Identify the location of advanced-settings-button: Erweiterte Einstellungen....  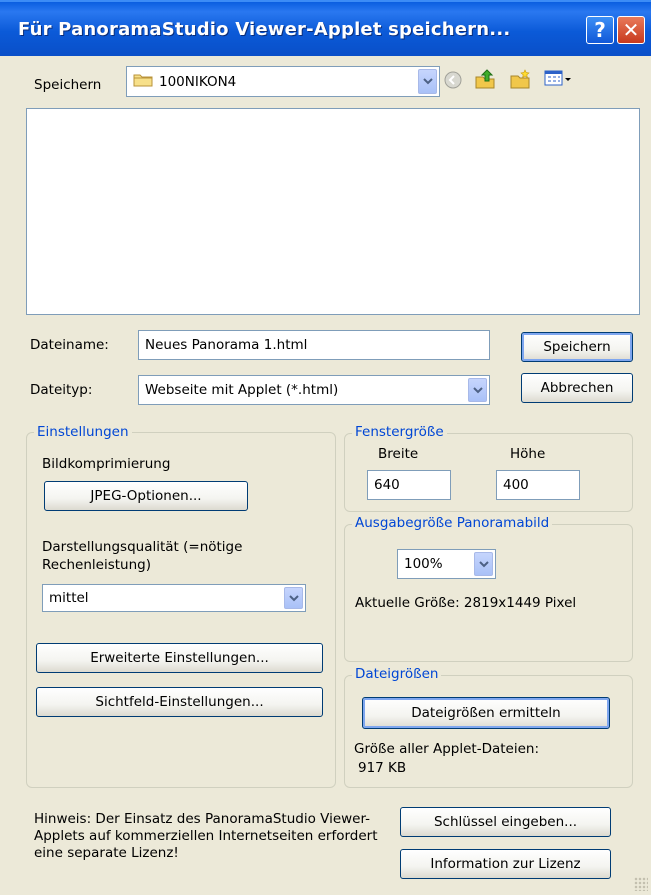
(179, 658).